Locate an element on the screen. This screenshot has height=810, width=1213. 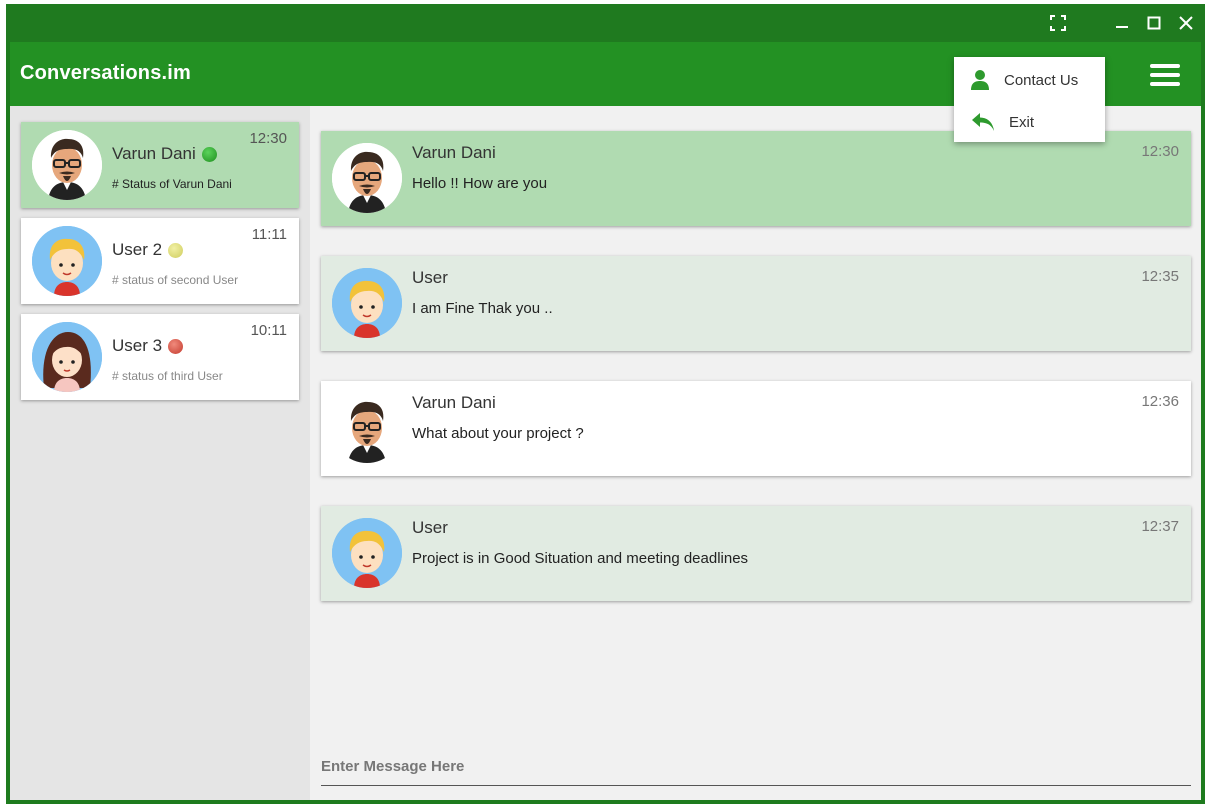
menu-item-label: Exit is located at coordinates (1022, 122).